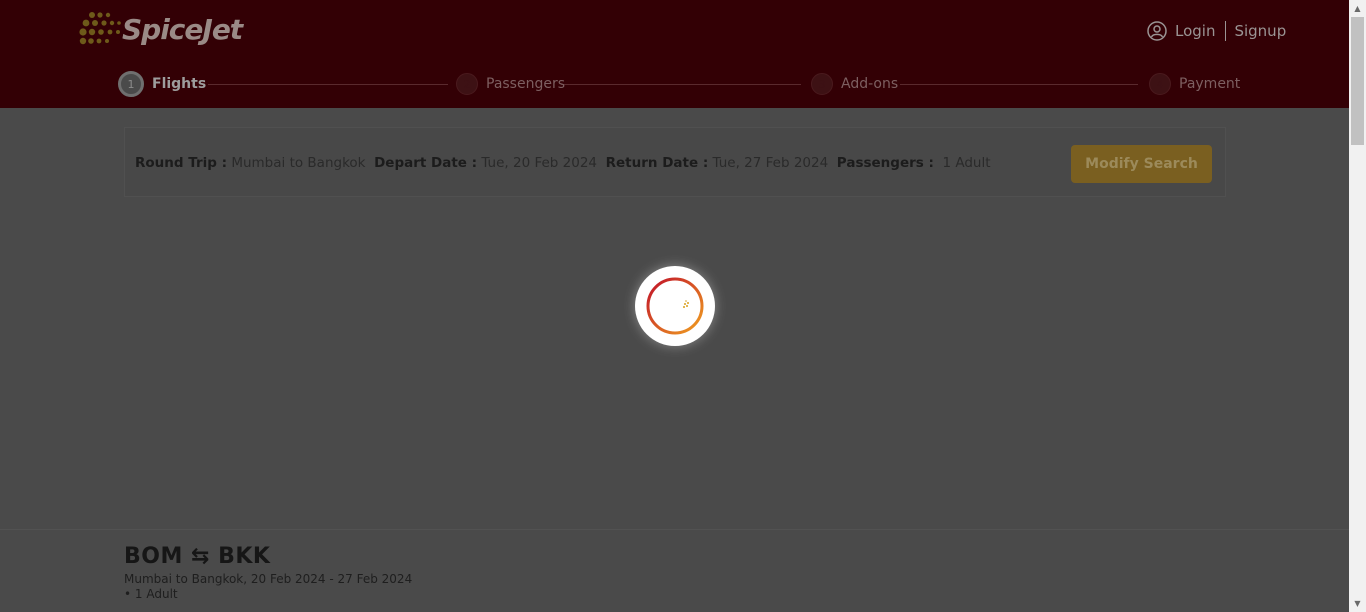  What do you see at coordinates (1357, 603) in the screenshot?
I see `scroll-down-icon: ▼` at bounding box center [1357, 603].